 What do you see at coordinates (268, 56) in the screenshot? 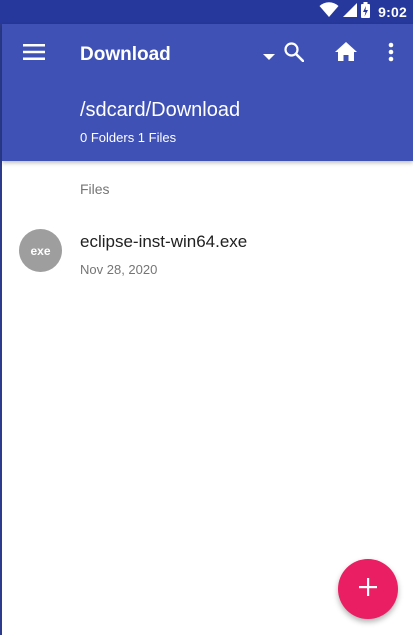
I see `dropdown-arrow-icon` at bounding box center [268, 56].